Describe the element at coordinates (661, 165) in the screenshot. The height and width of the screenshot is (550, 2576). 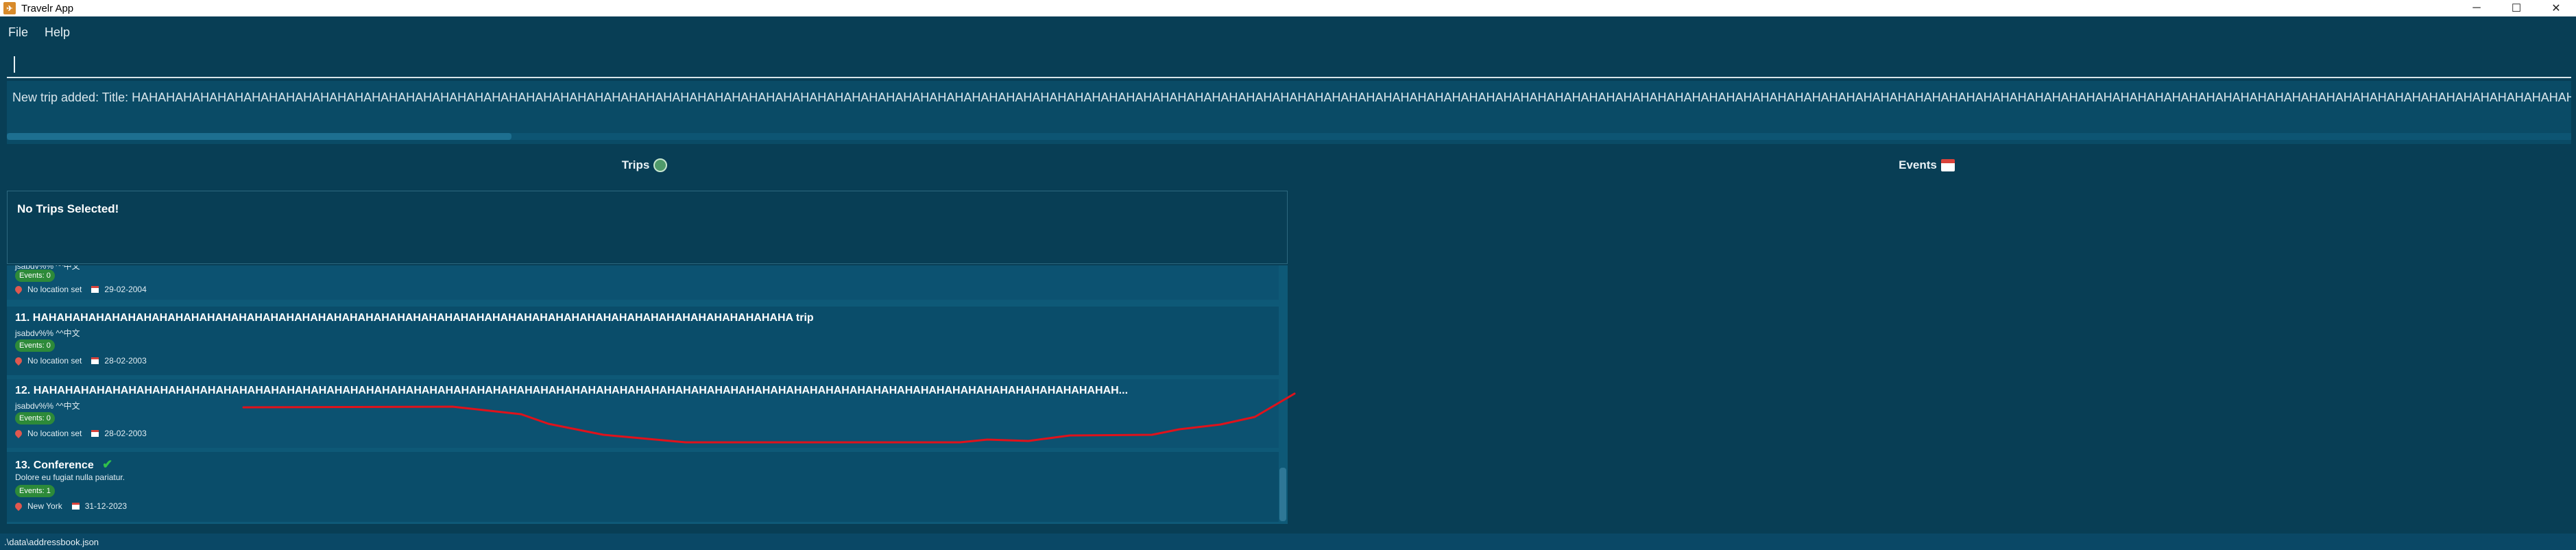
I see `globe-icon` at that location.